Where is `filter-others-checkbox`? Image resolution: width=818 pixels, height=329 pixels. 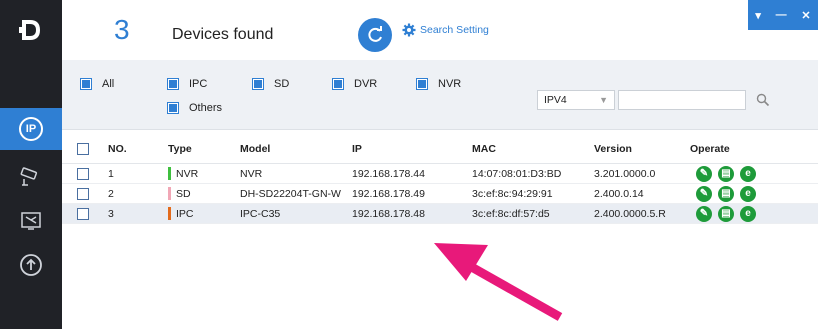 filter-others-checkbox is located at coordinates (173, 108).